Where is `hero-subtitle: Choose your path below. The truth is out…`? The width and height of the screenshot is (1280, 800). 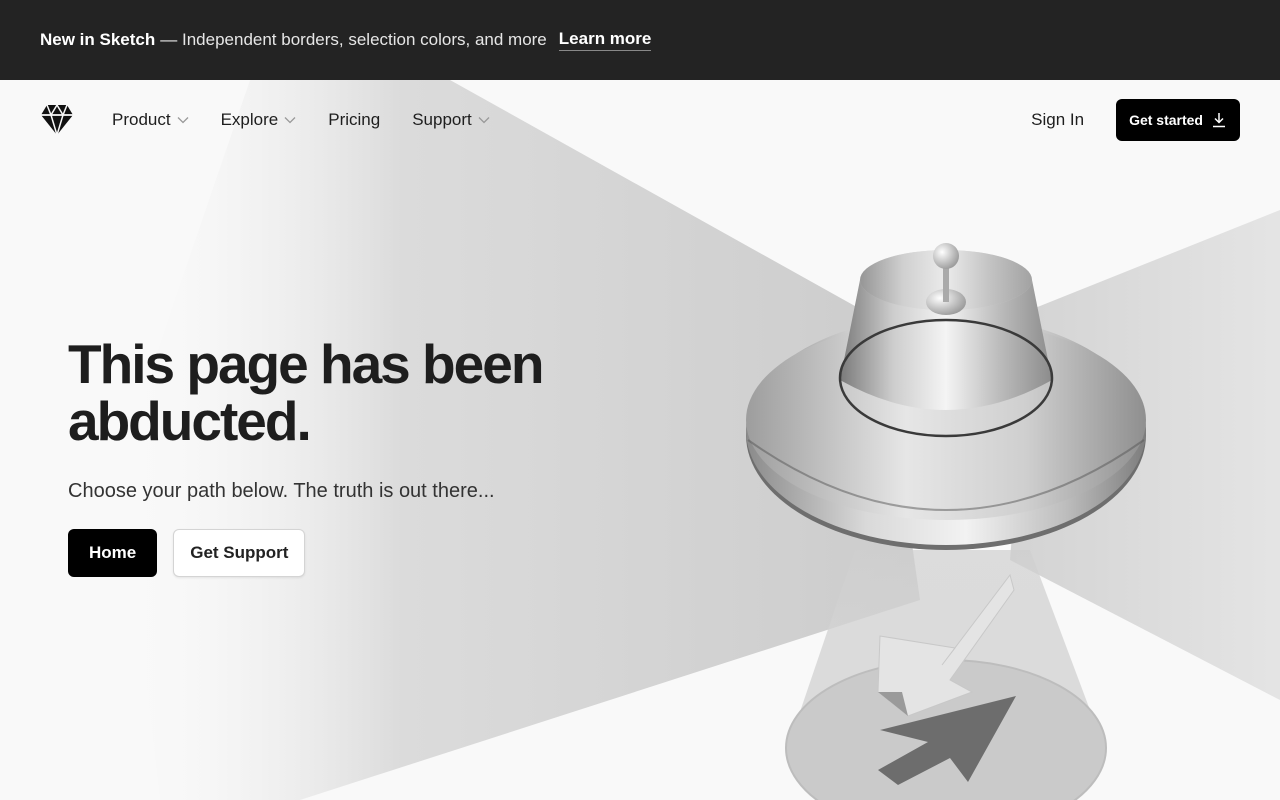 hero-subtitle: Choose your path below. The truth is out… is located at coordinates (281, 491).